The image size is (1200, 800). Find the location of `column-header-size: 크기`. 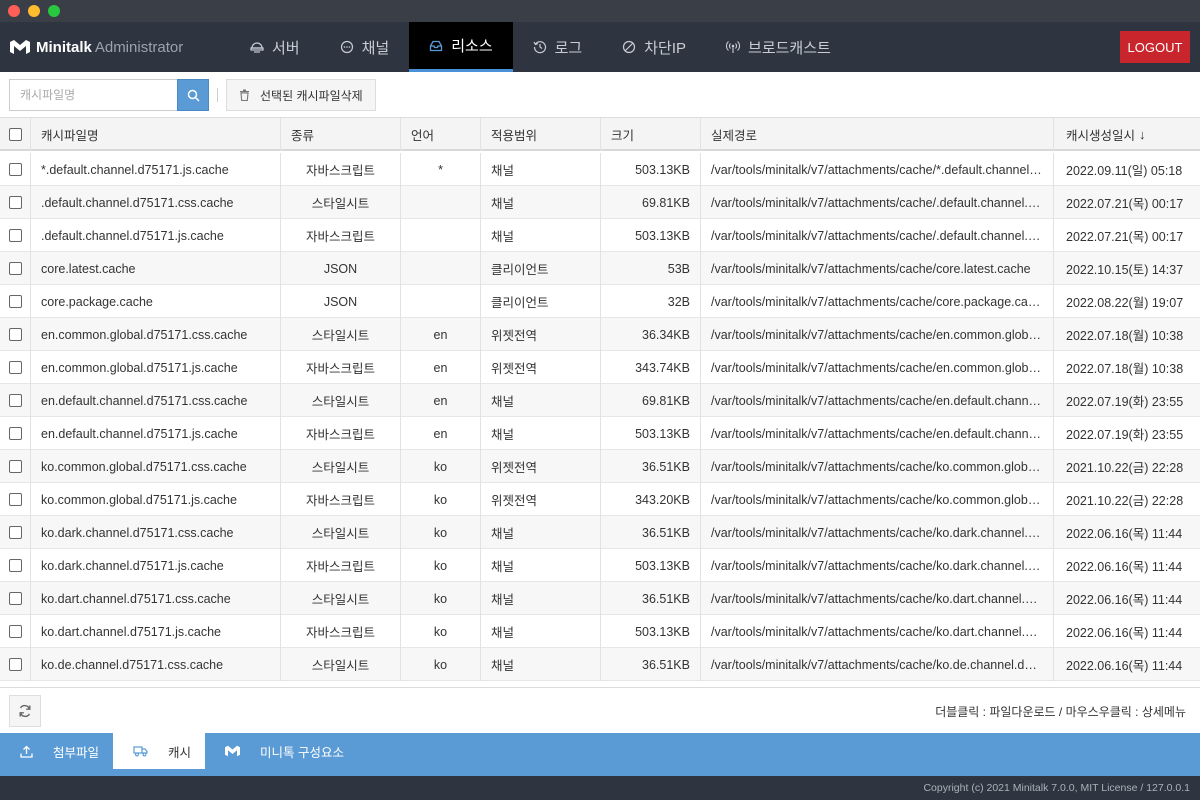

column-header-size: 크기 is located at coordinates (651, 134).